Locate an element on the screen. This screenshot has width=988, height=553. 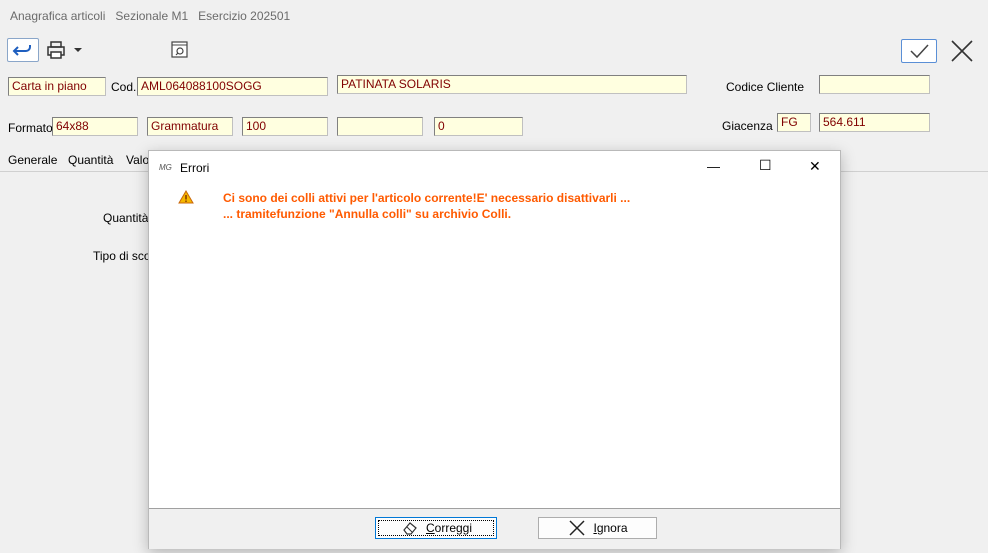
codice-articolo-field: AML064088100SOGG is located at coordinates (232, 86).